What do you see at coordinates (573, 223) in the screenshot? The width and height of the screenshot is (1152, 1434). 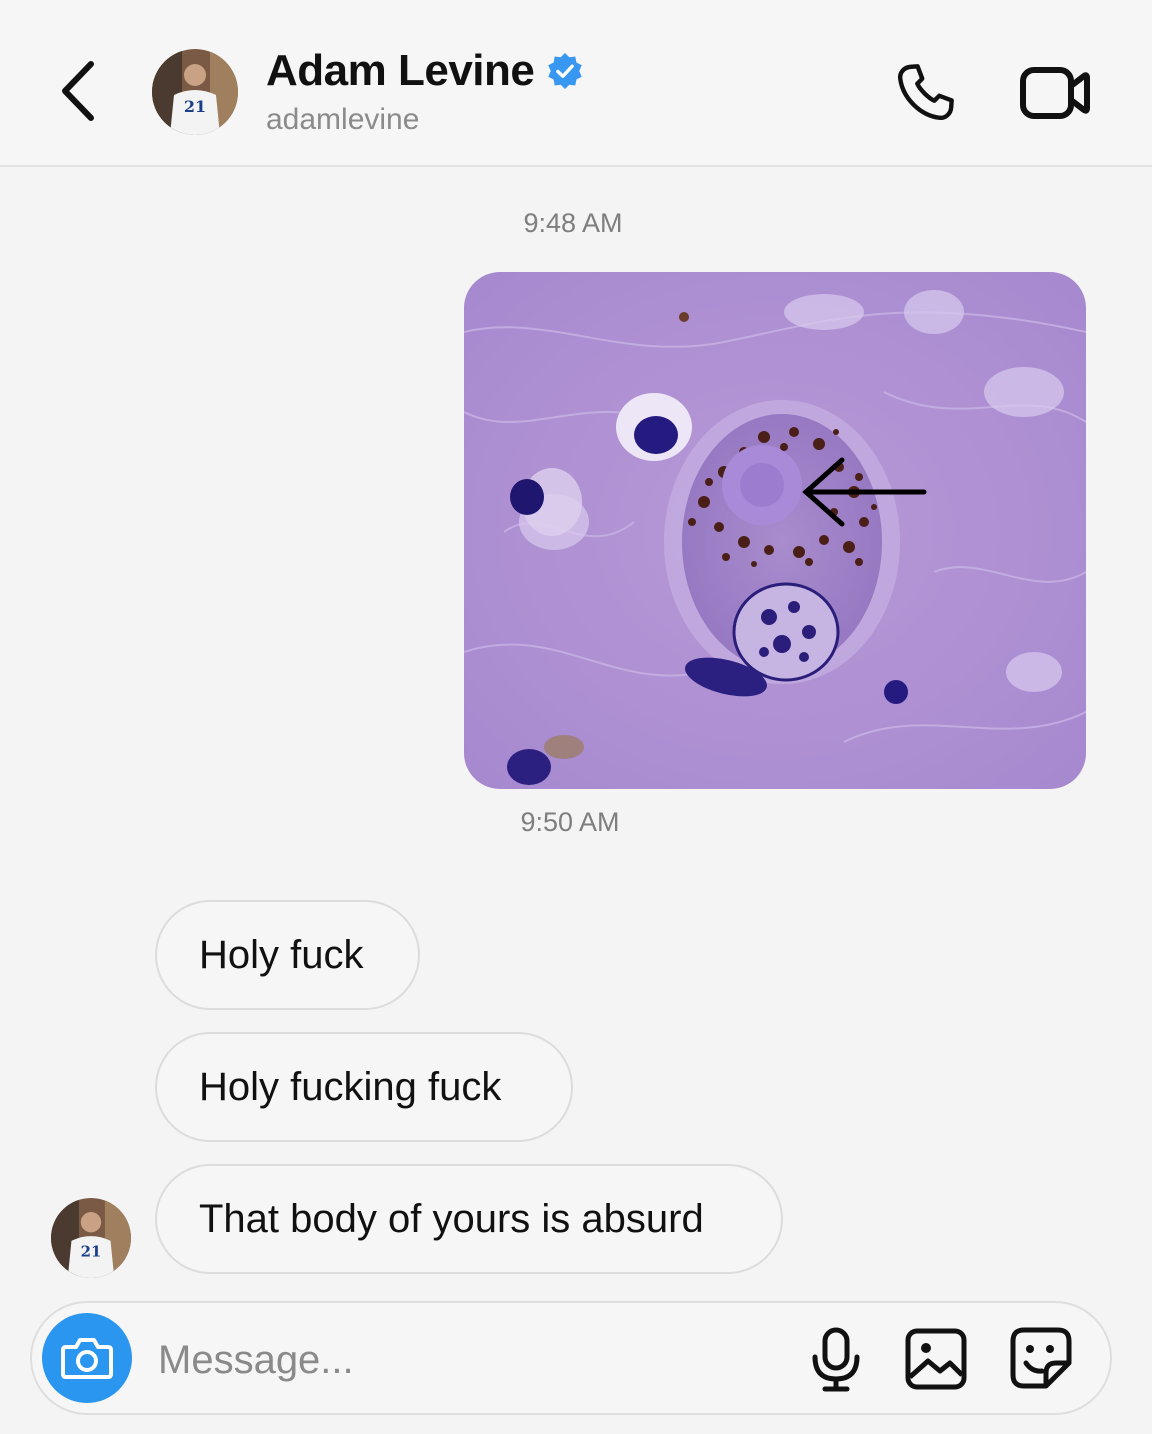 I see `message-timestamp: 9:48 AM` at bounding box center [573, 223].